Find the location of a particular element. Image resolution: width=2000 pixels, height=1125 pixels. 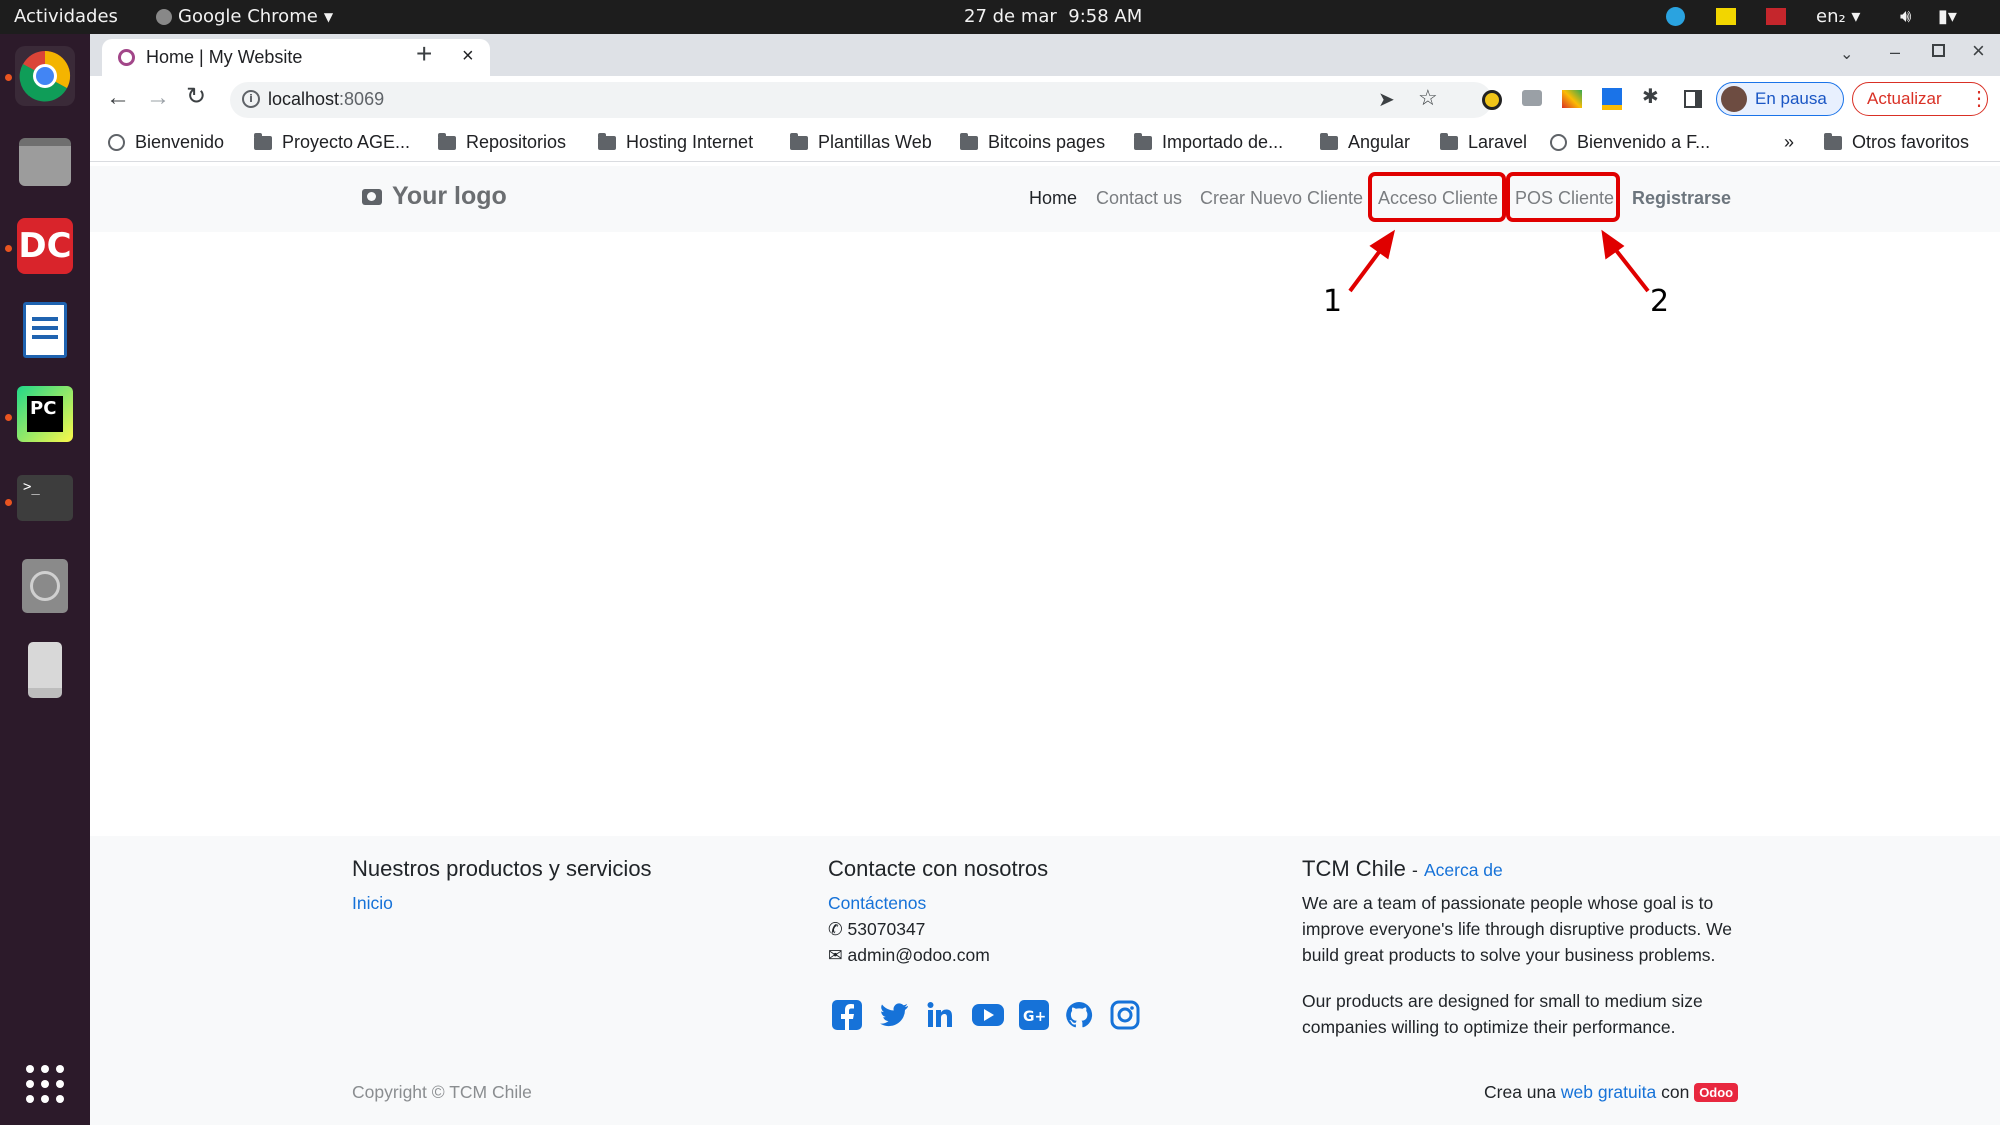

phone-icon: ✆ is located at coordinates (835, 929).